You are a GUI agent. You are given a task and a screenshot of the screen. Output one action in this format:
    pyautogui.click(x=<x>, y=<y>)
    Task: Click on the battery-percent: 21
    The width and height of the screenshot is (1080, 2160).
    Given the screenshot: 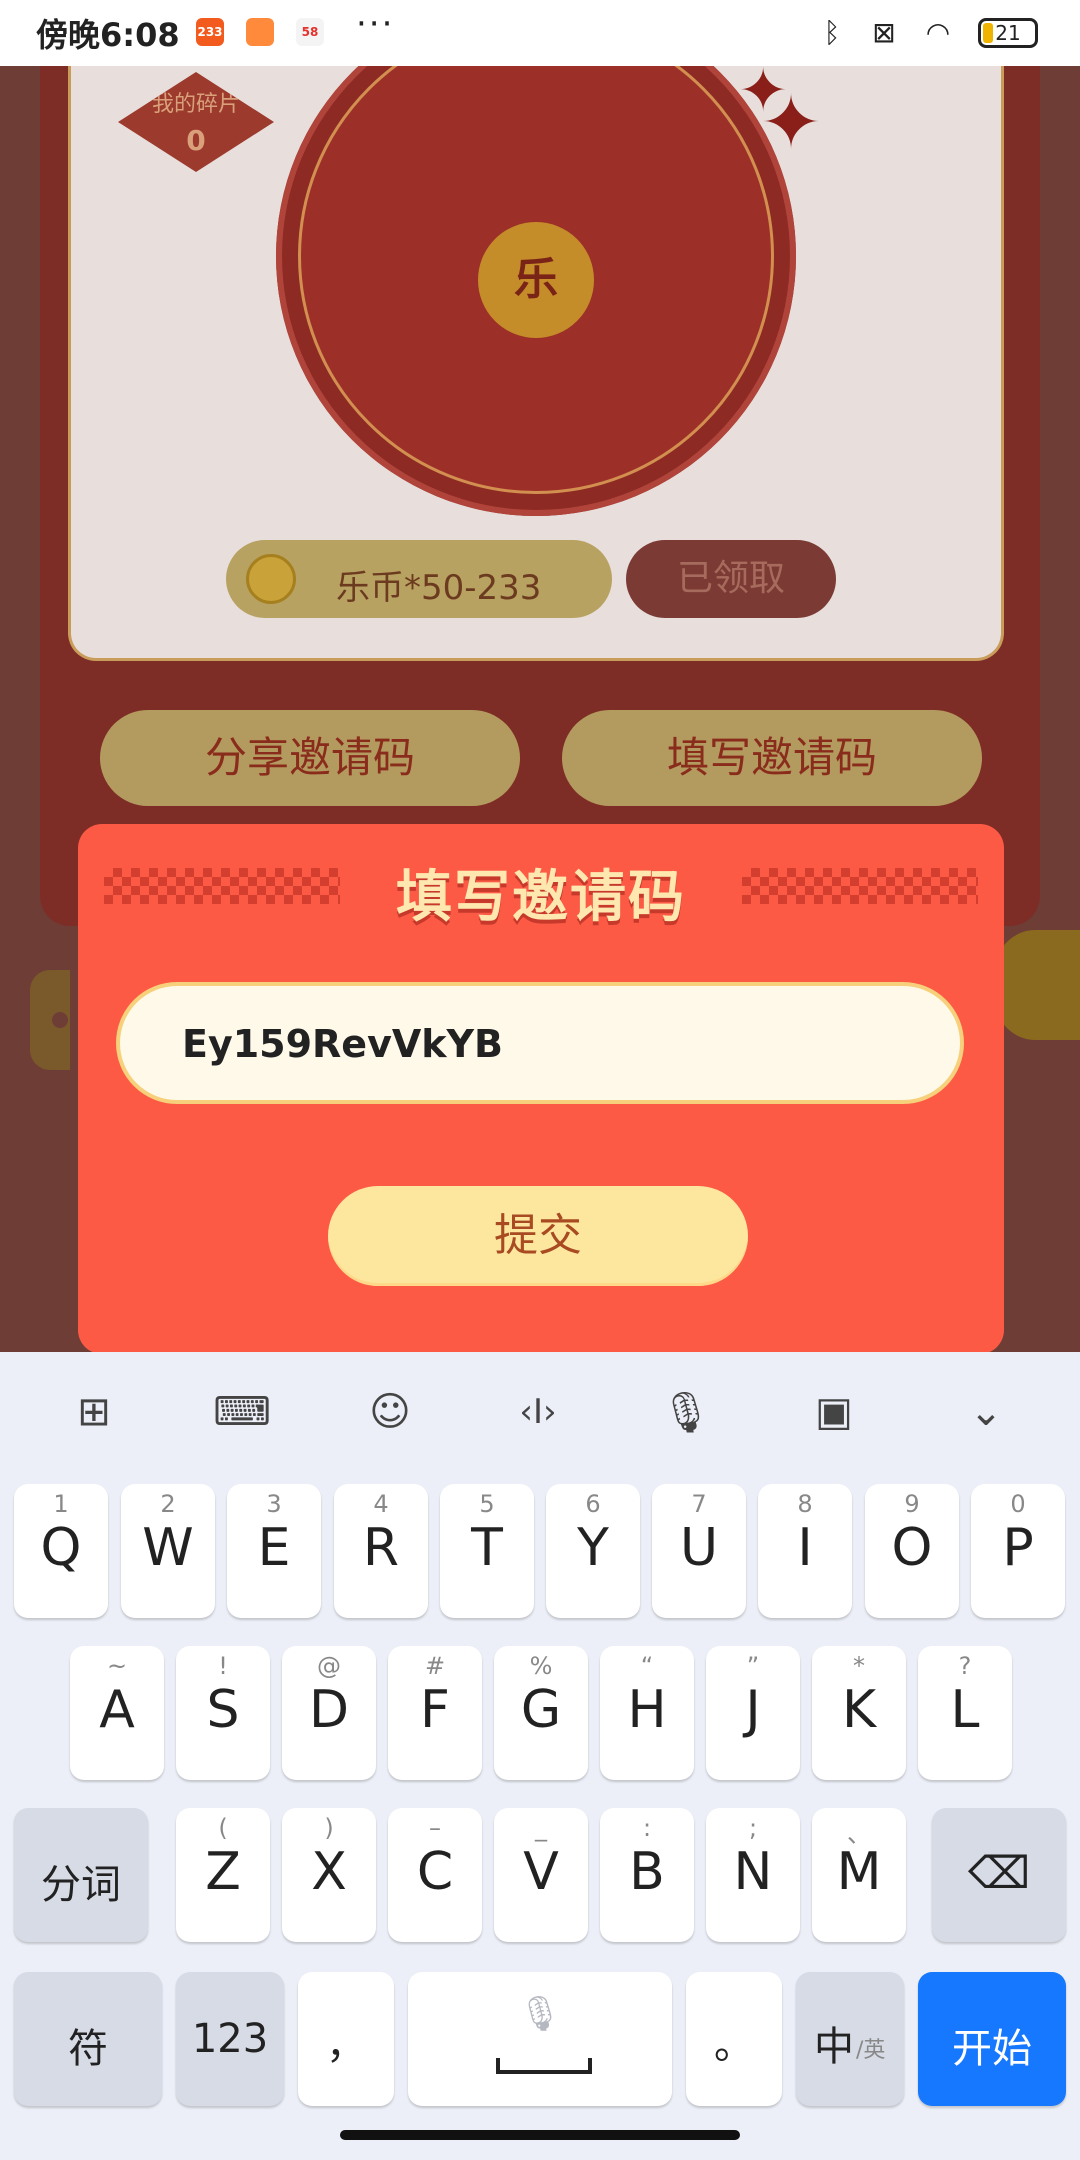 What is the action you would take?
    pyautogui.click(x=1008, y=33)
    